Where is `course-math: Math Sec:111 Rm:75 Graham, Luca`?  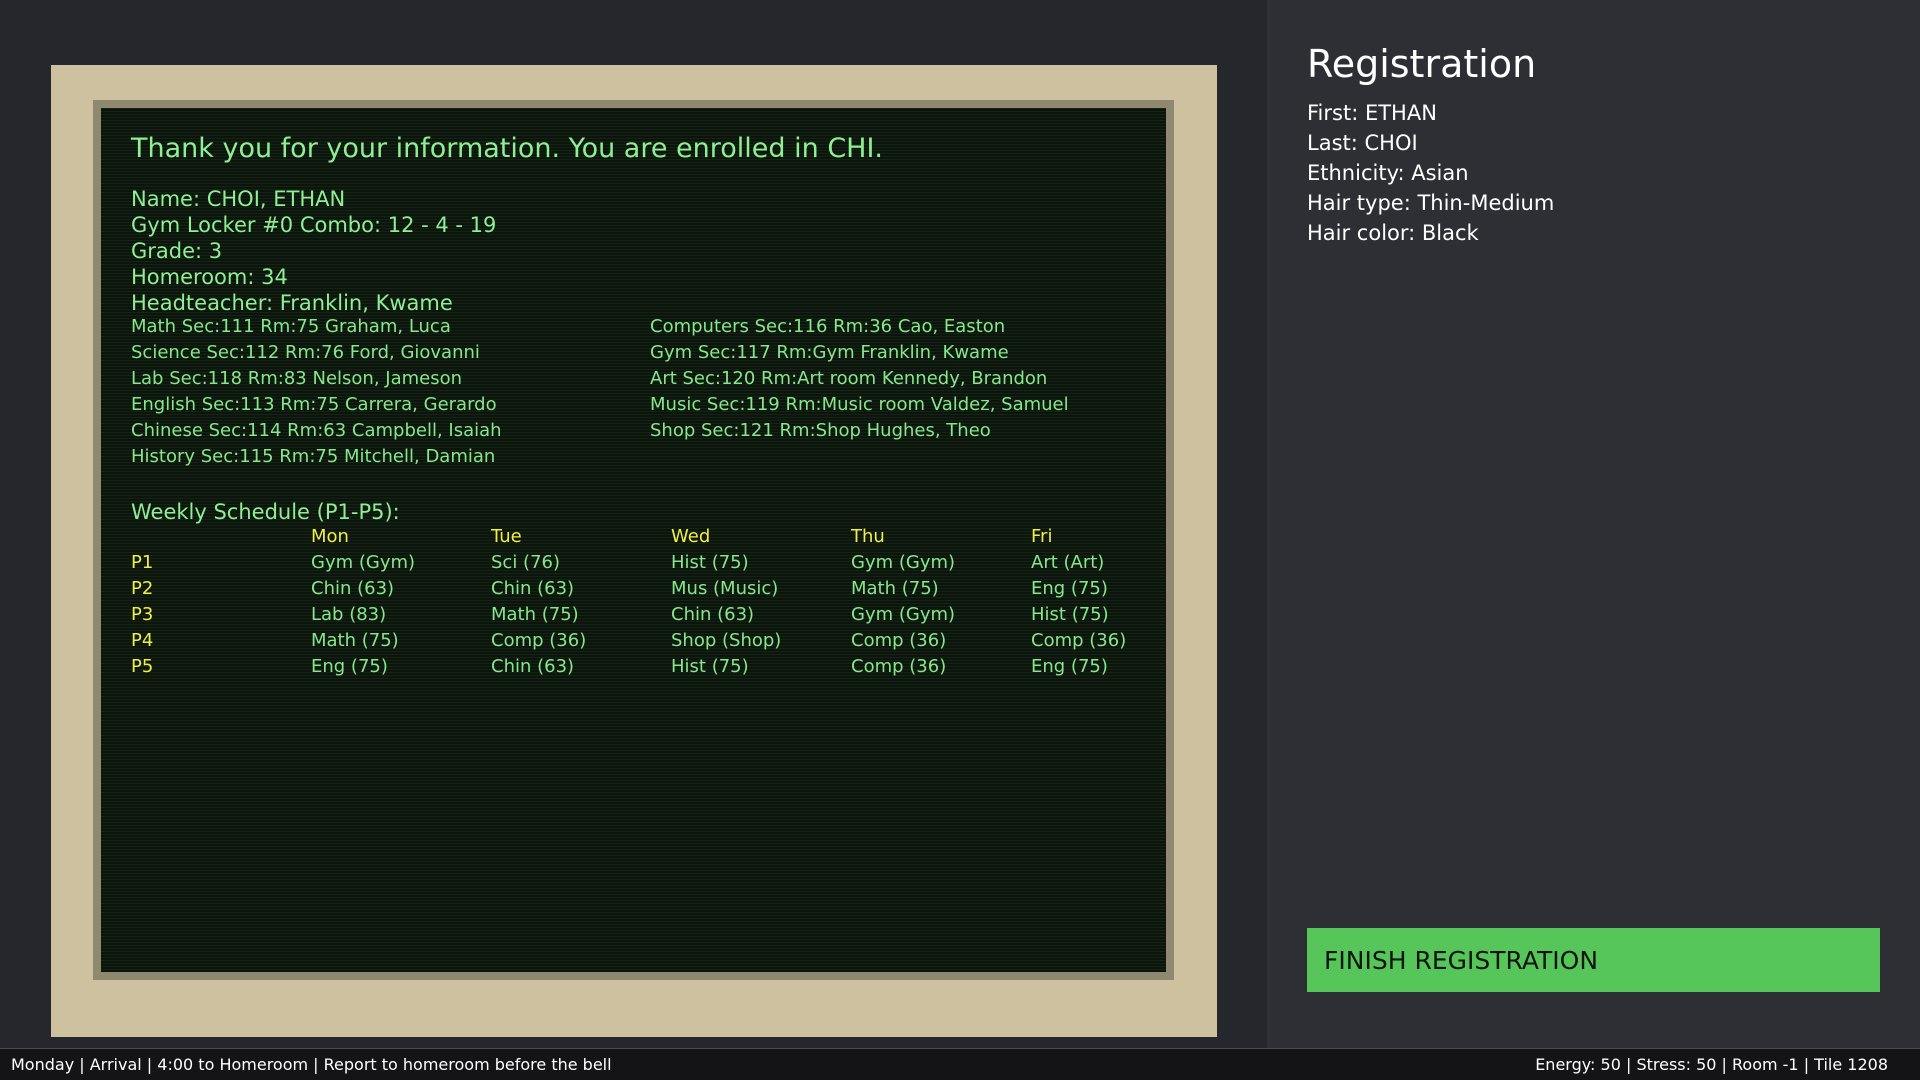
course-math: Math Sec:111 Rm:75 Graham, Luca is located at coordinates (291, 326).